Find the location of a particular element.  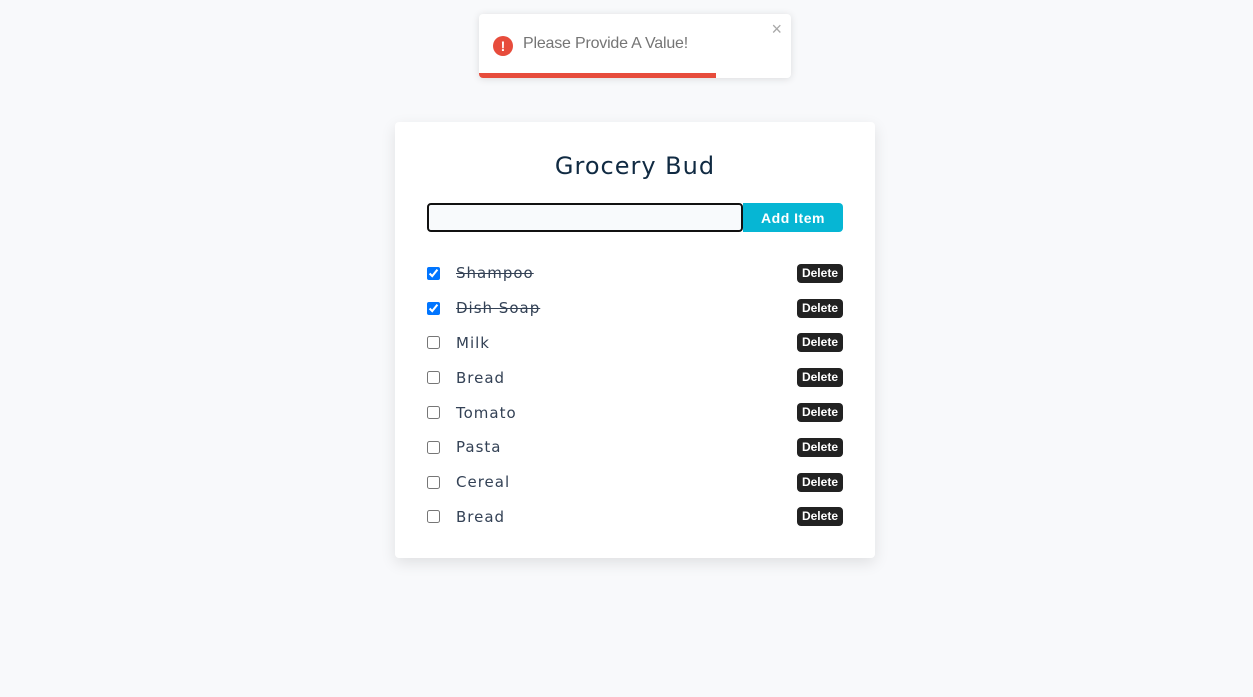

list-item: Milk Delete is located at coordinates (635, 343).